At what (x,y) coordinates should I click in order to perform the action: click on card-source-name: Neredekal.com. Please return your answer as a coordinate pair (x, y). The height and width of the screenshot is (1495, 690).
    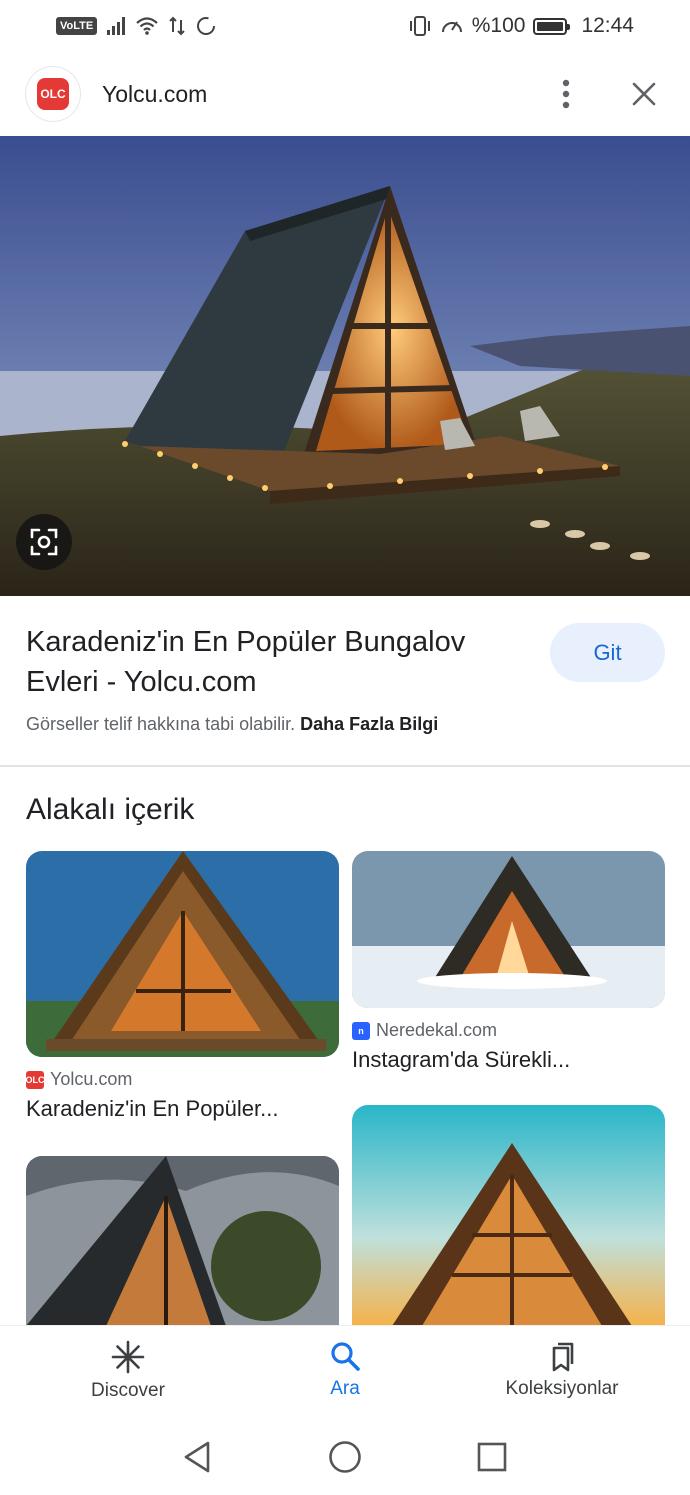
    Looking at the image, I should click on (437, 1030).